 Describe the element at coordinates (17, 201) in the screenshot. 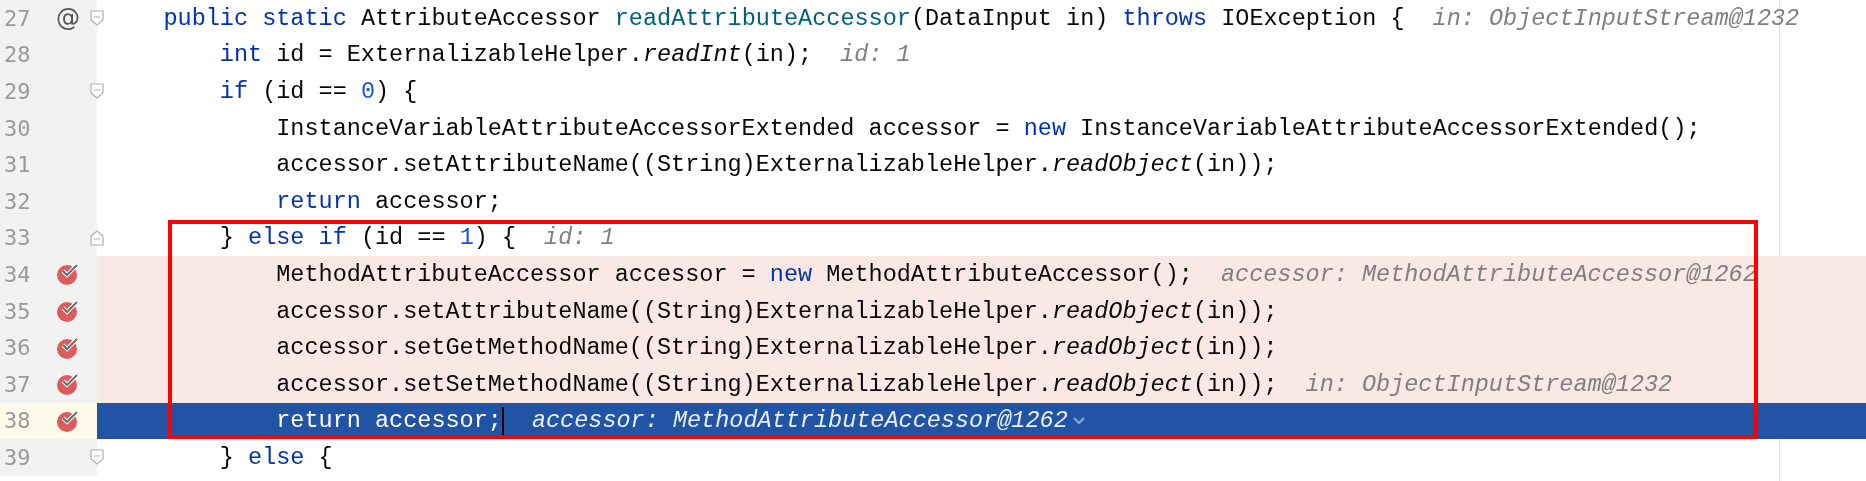

I see `line-number: 32` at that location.